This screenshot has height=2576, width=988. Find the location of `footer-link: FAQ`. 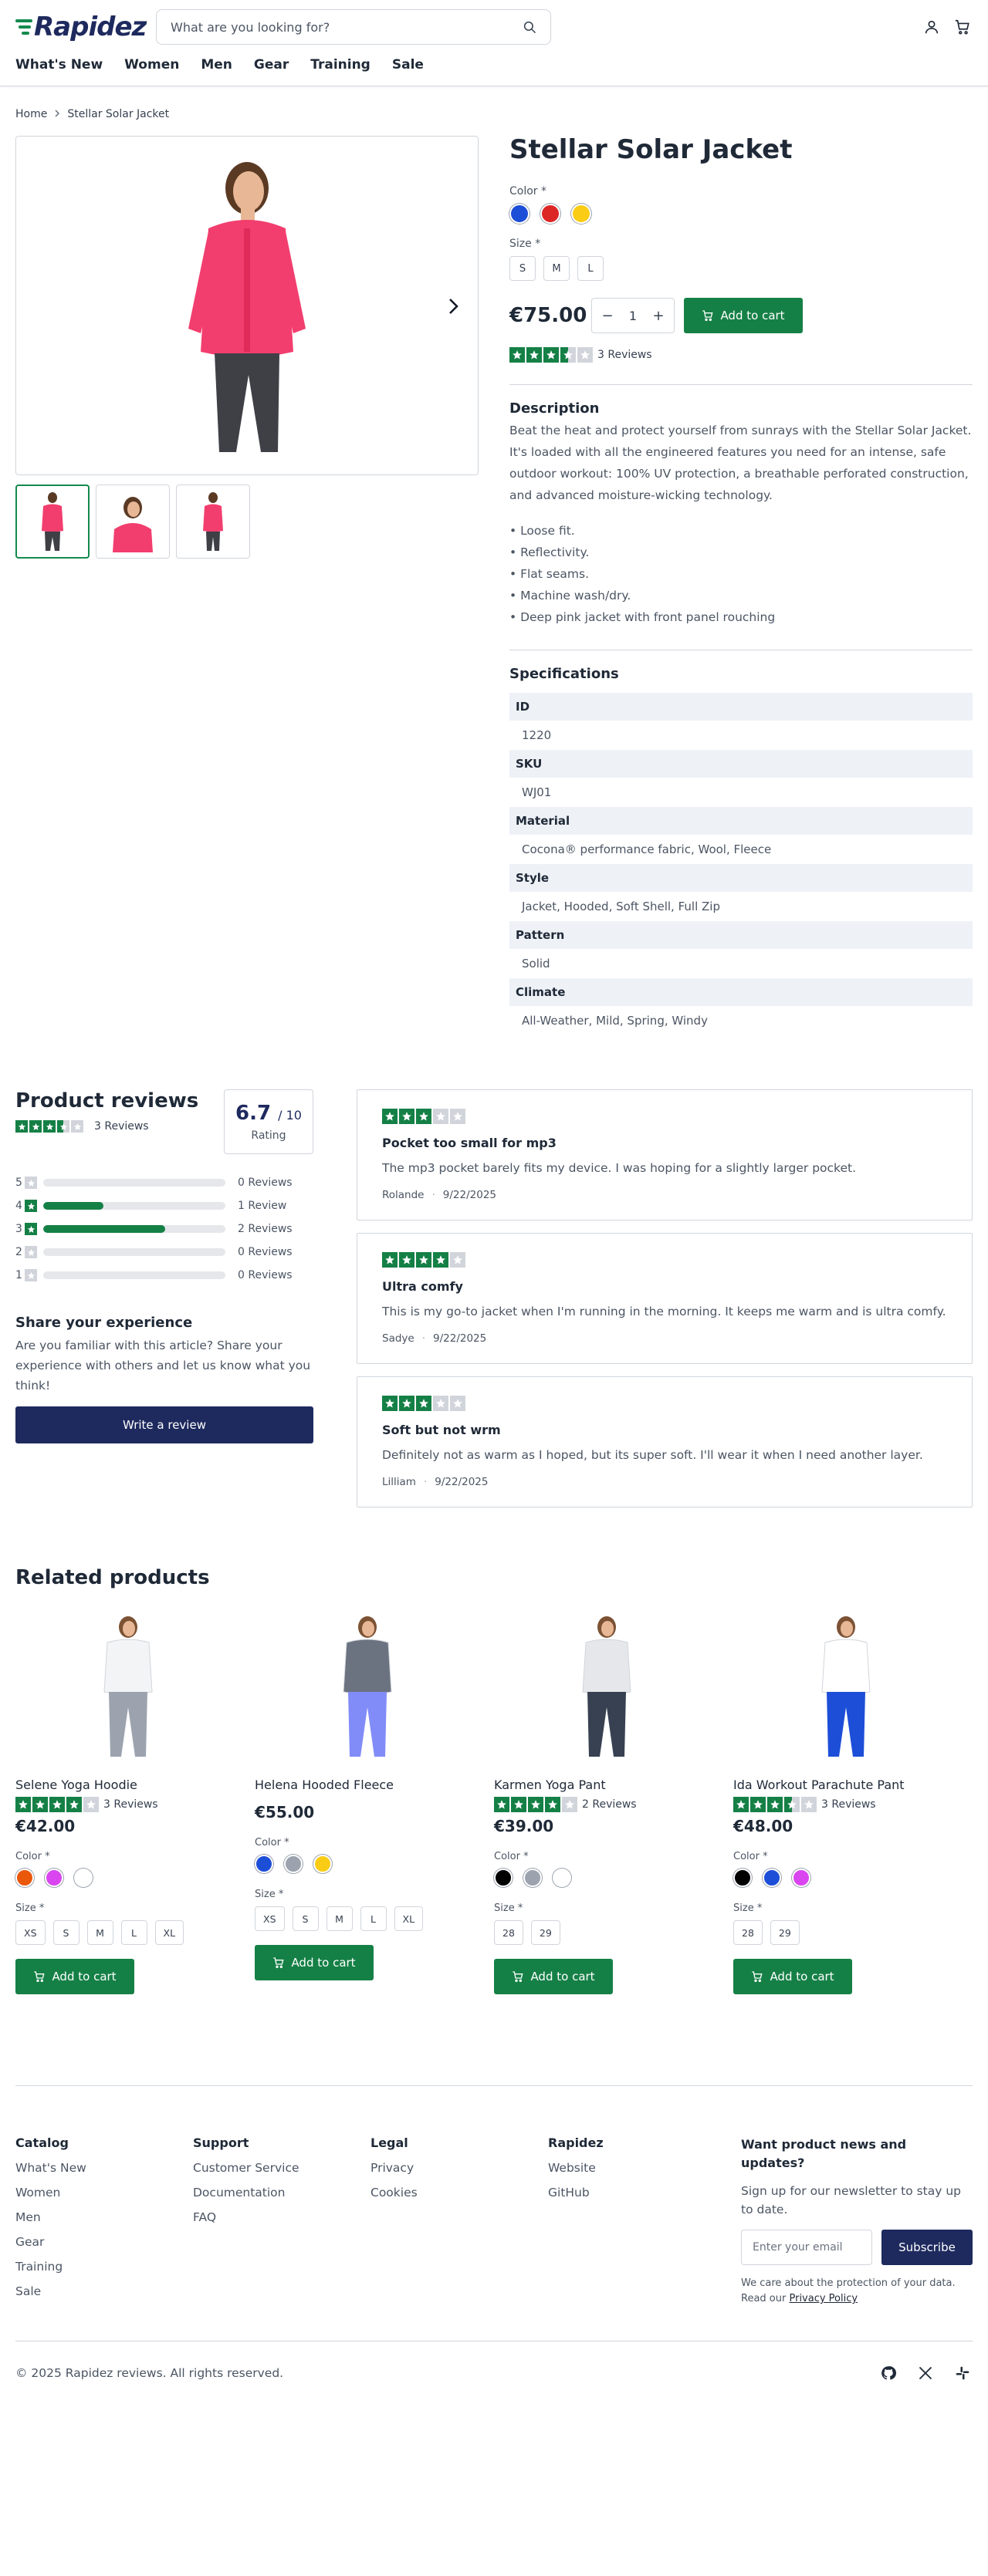

footer-link: FAQ is located at coordinates (281, 2217).